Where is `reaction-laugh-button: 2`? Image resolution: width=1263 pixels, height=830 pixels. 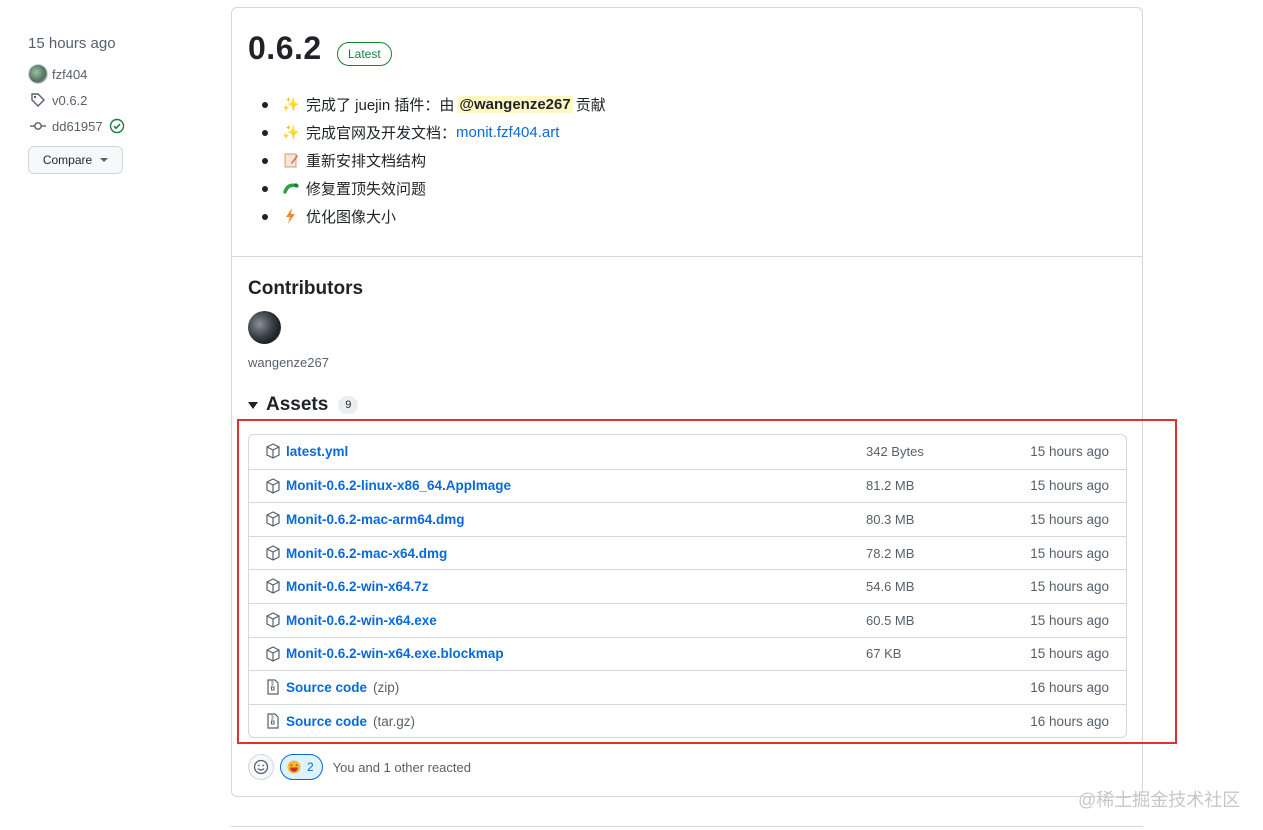 reaction-laugh-button: 2 is located at coordinates (301, 767).